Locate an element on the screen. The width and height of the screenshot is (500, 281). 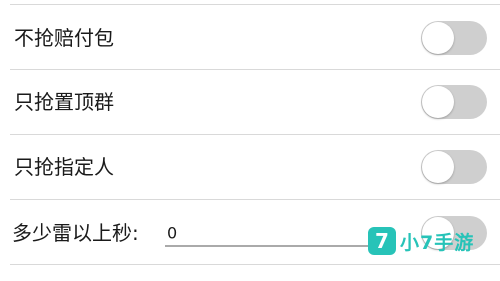
no-compensation-packet-toggle is located at coordinates (454, 38).